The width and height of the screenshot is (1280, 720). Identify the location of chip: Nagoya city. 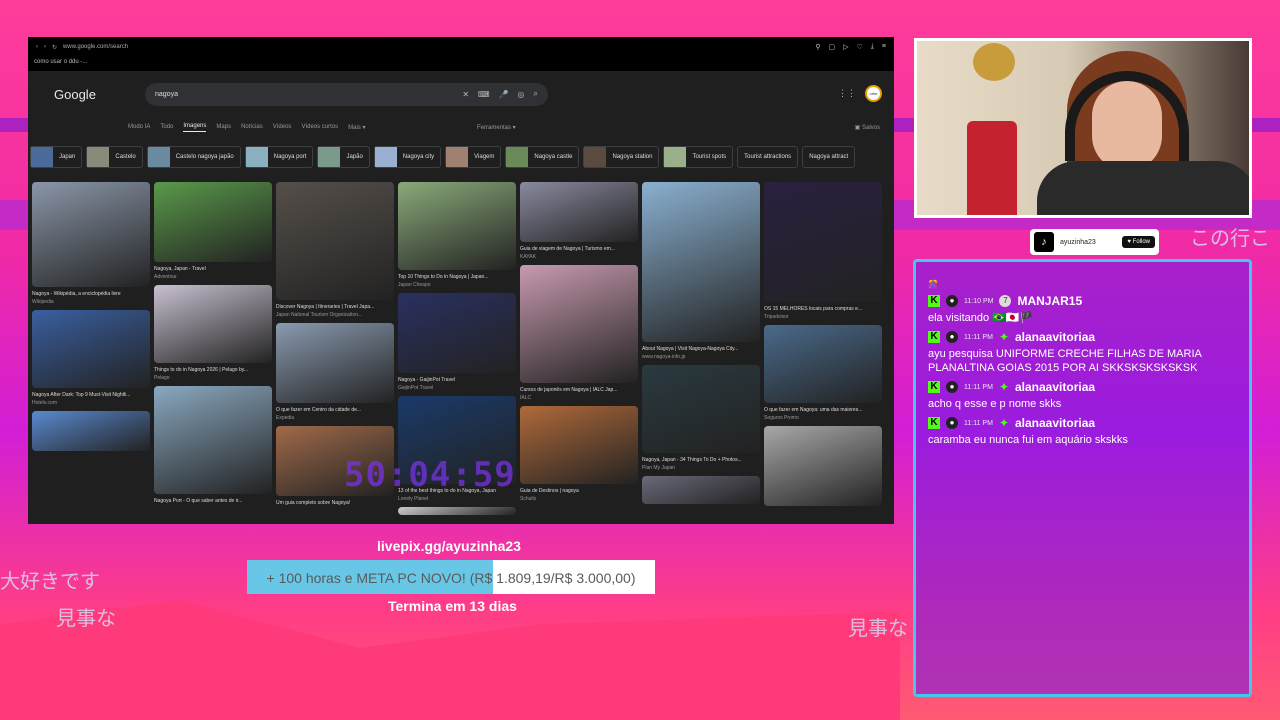
(407, 157).